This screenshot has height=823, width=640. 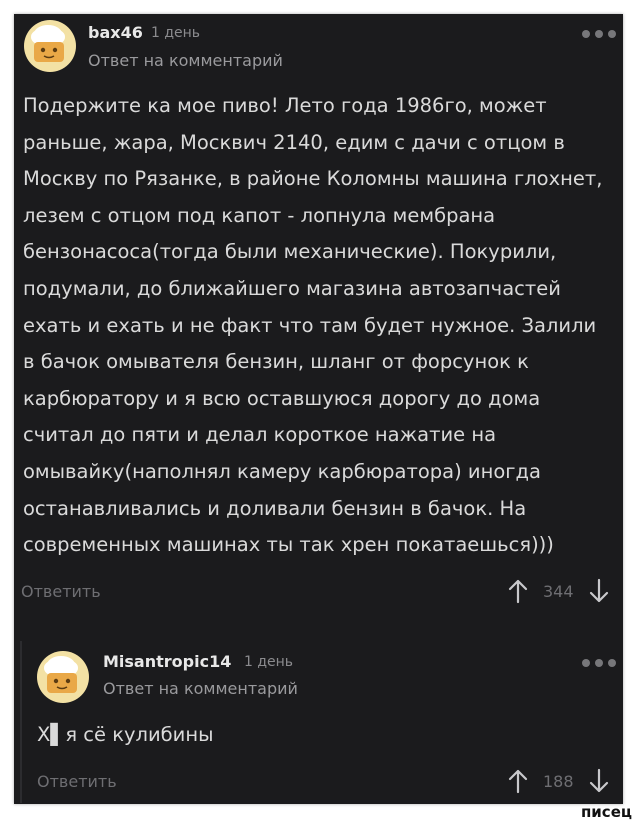 I want to click on comment-reply-to-link: Ответ на комментарий, so click(x=185, y=60).